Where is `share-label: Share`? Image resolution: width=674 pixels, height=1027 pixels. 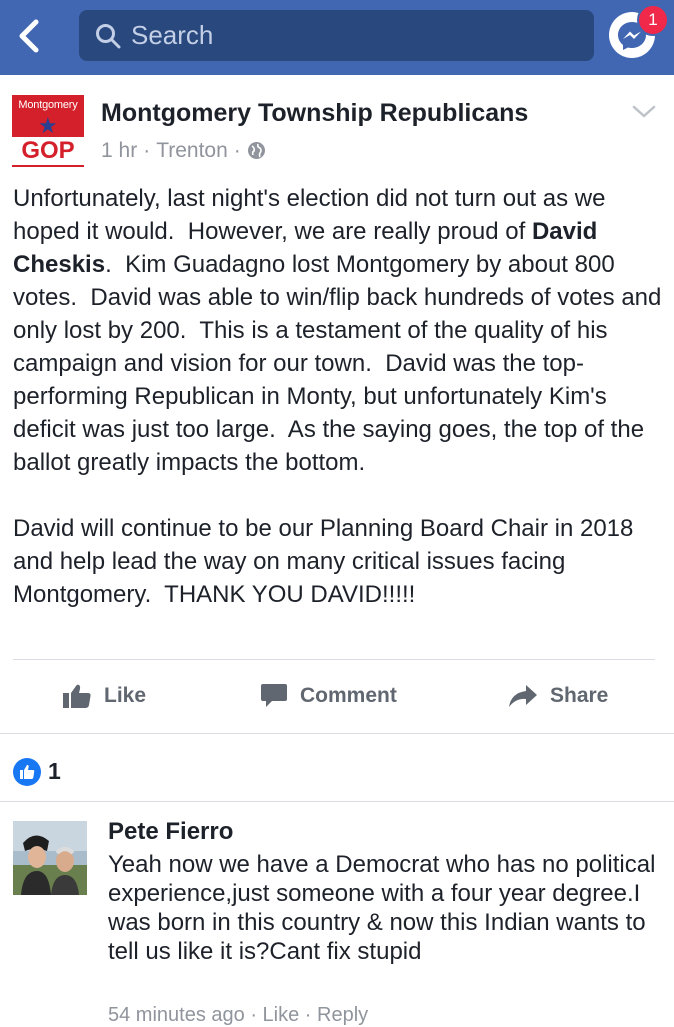 share-label: Share is located at coordinates (579, 695).